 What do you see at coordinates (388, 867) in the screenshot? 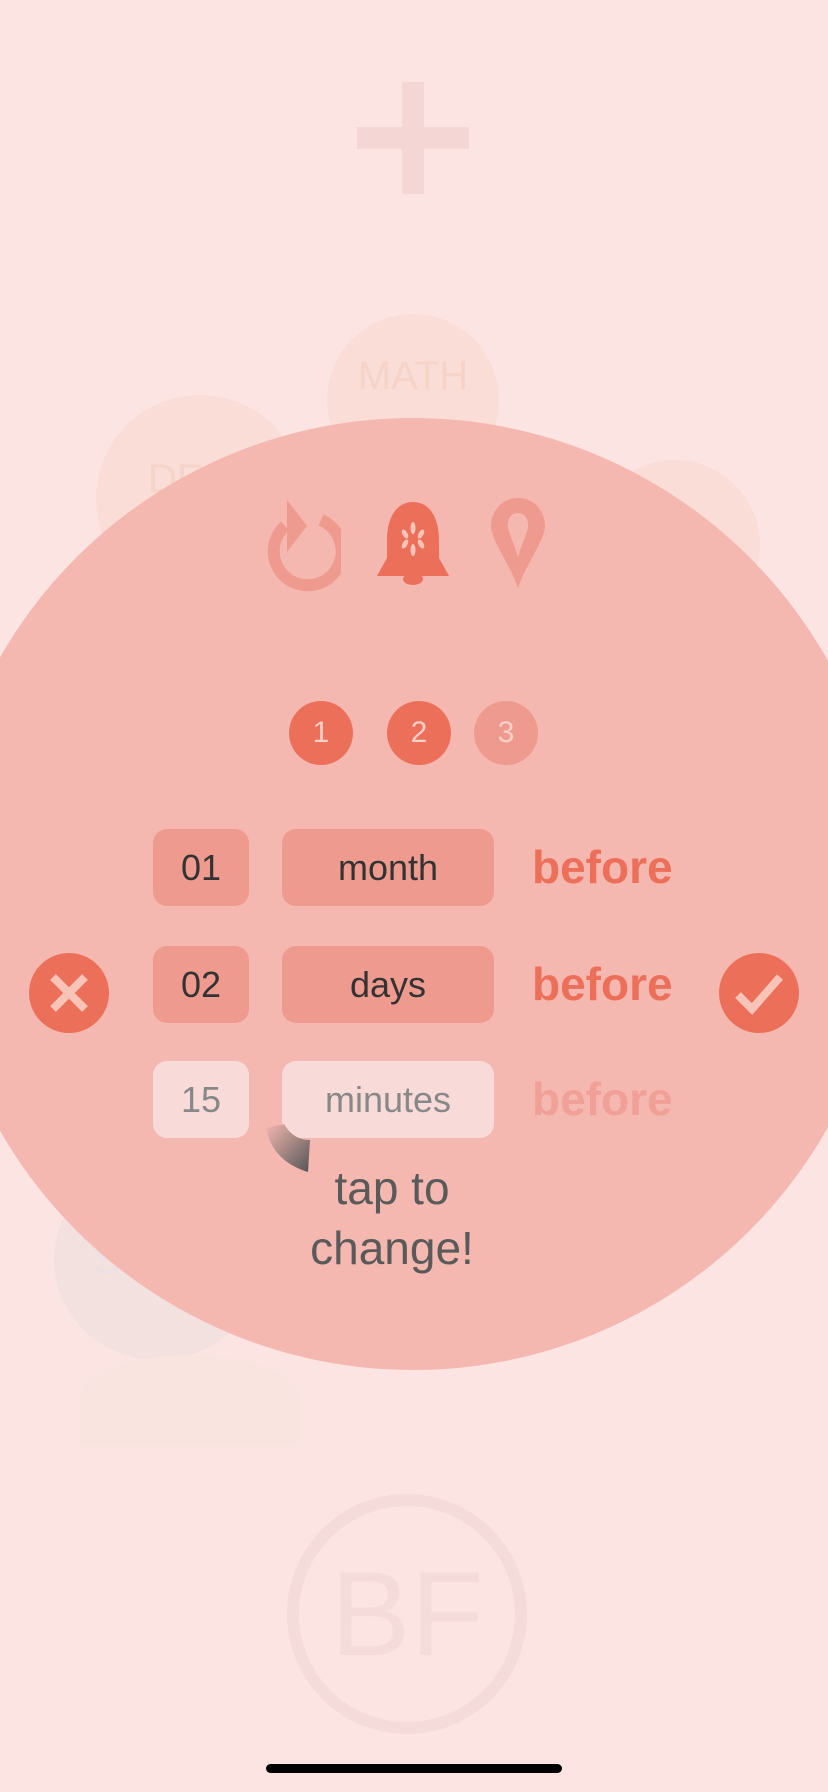
I see `reminder-1-unit: month` at bounding box center [388, 867].